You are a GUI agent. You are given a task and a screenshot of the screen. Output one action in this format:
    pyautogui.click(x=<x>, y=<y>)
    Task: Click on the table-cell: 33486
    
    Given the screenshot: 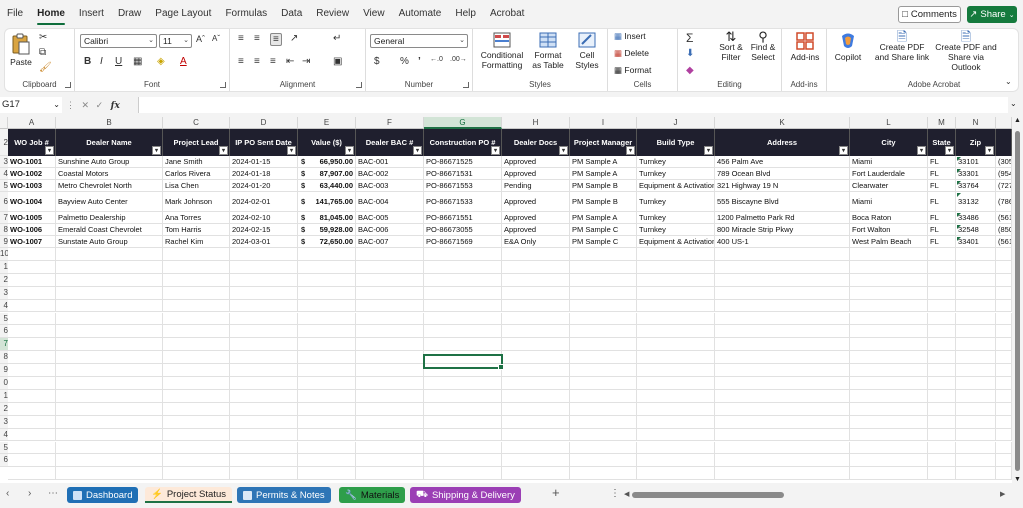 What is the action you would take?
    pyautogui.click(x=976, y=218)
    